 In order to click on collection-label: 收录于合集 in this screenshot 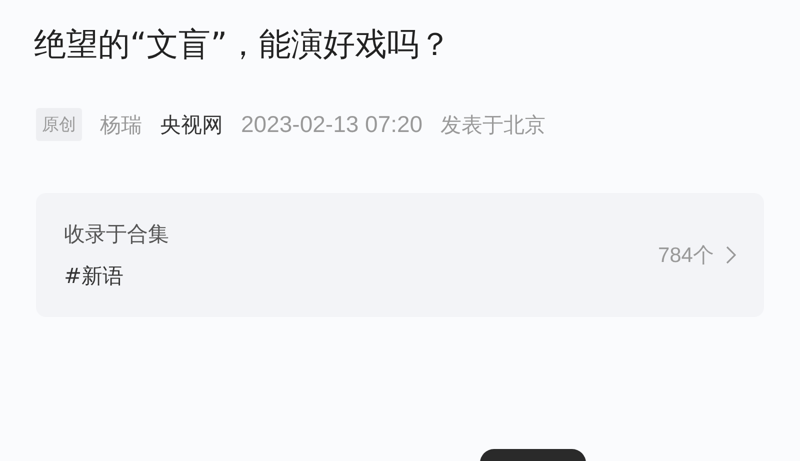, I will do `click(116, 234)`.